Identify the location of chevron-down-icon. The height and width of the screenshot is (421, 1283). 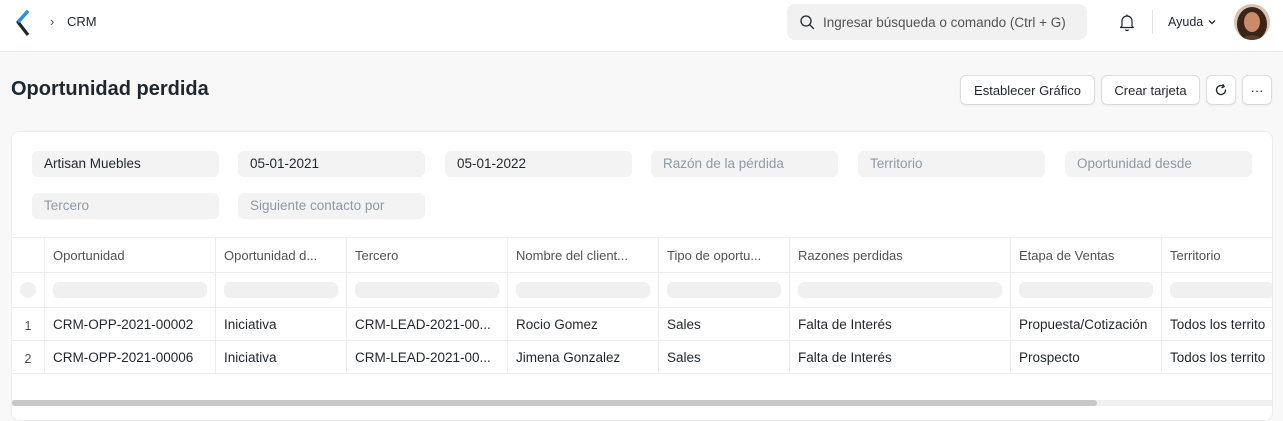
(1212, 22).